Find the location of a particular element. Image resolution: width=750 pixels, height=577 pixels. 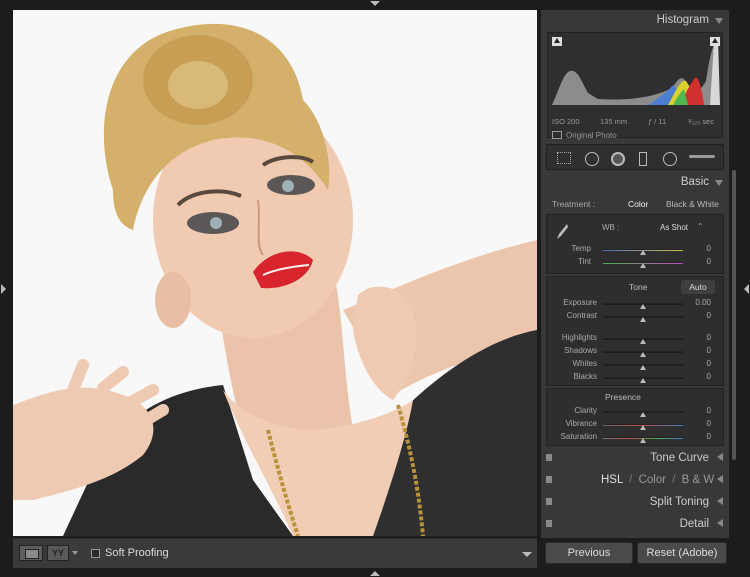

hsl-switch-icon is located at coordinates (549, 479).